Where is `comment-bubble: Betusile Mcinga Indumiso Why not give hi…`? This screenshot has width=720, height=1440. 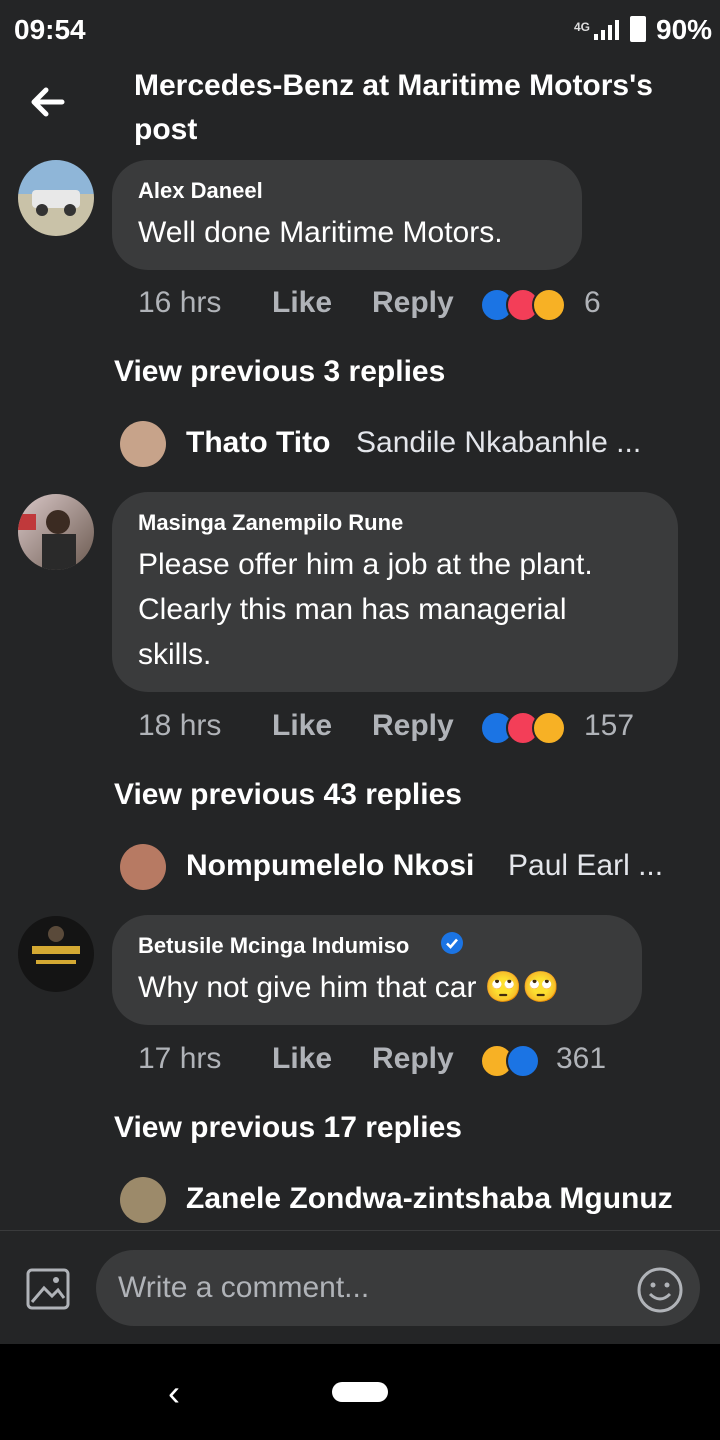 comment-bubble: Betusile Mcinga Indumiso Why not give hi… is located at coordinates (377, 970).